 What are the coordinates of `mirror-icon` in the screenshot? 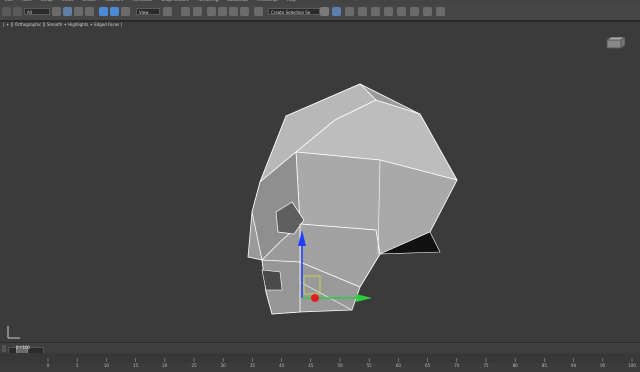 It's located at (324, 11).